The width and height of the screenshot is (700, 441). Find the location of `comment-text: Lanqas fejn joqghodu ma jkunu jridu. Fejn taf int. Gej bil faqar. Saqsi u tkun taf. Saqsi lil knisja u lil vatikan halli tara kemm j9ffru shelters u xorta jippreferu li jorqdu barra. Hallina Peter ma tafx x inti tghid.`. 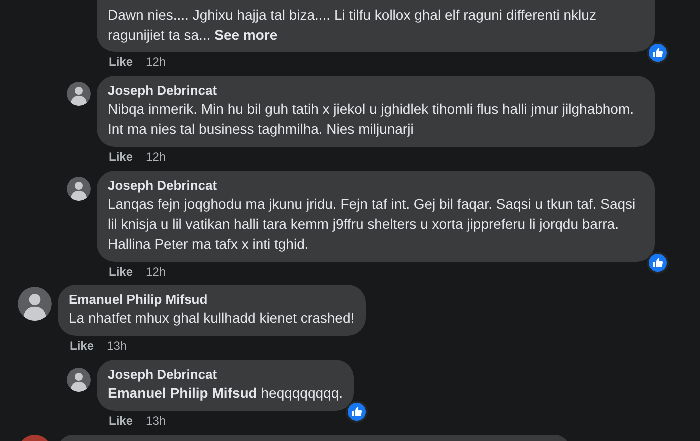

comment-text: Lanqas fejn joqghodu ma jkunu jridu. Fejn taf int. Gej bil faqar. Saqsi u tkun taf. Saqsi lil knisja u lil vatikan halli tara kemm j9ffru shelters u xorta jippreferu li jorqdu barra. Hallina Peter ma tafx x inti tghid. is located at coordinates (372, 224).